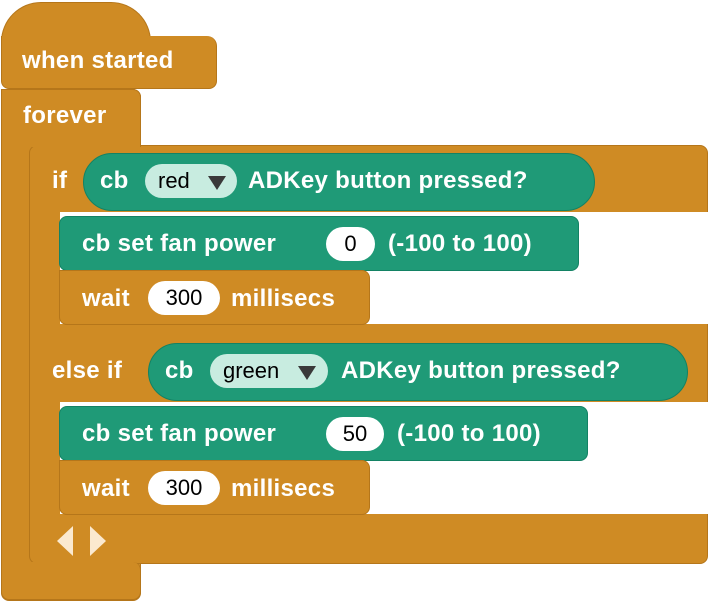 This screenshot has height=603, width=710. I want to click on forever-top-label: forever, so click(65, 115).